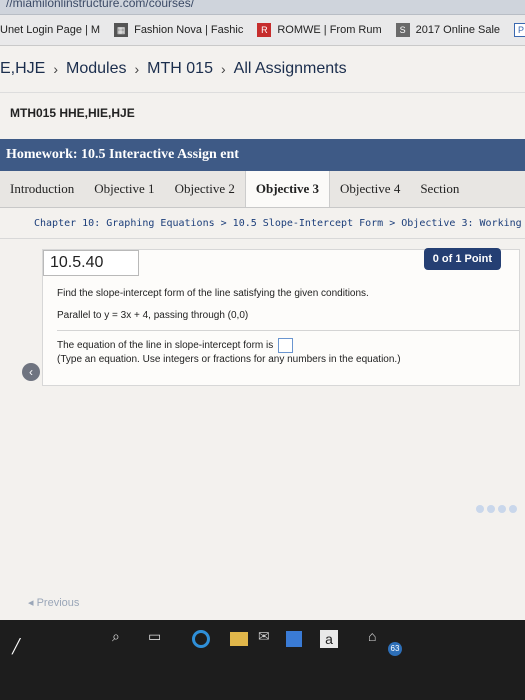 The height and width of the screenshot is (700, 525). I want to click on store-icon, so click(294, 639).